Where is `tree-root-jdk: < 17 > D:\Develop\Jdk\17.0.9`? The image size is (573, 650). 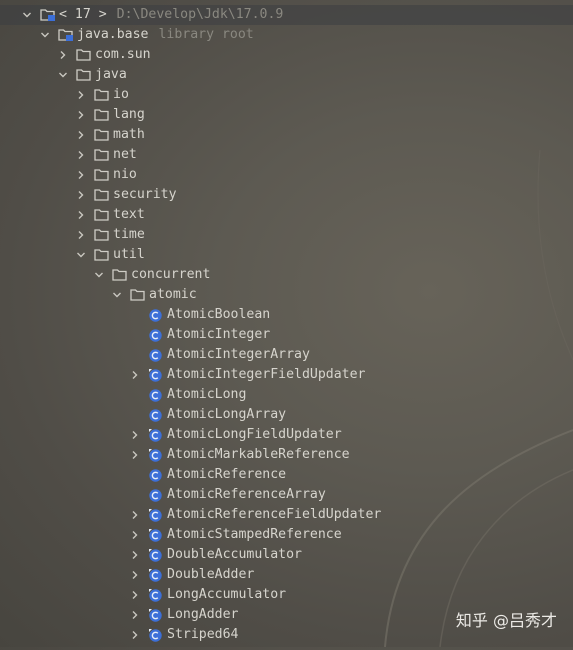 tree-root-jdk: < 17 > D:\Develop\Jdk\17.0.9 is located at coordinates (286, 15).